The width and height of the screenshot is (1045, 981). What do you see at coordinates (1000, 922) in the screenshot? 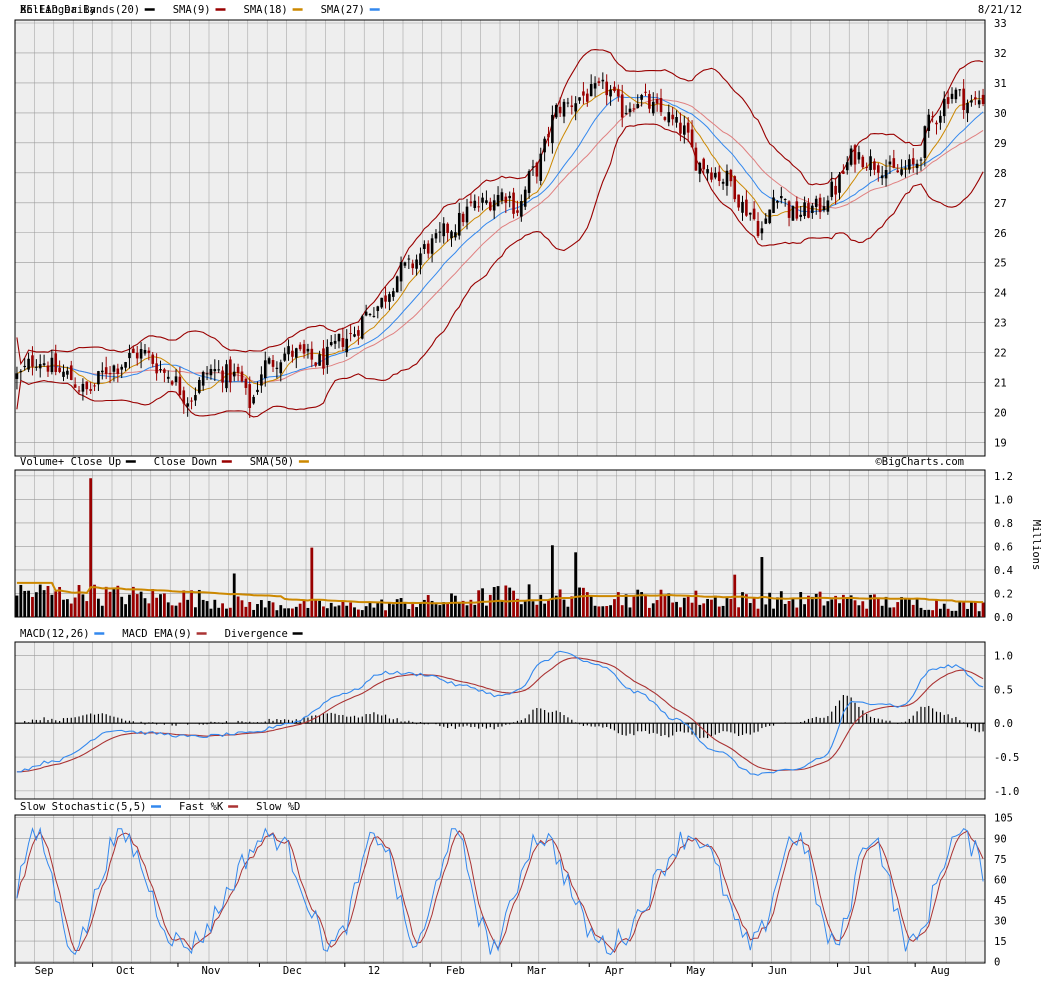
I see `y-tick-label: 30` at bounding box center [1000, 922].